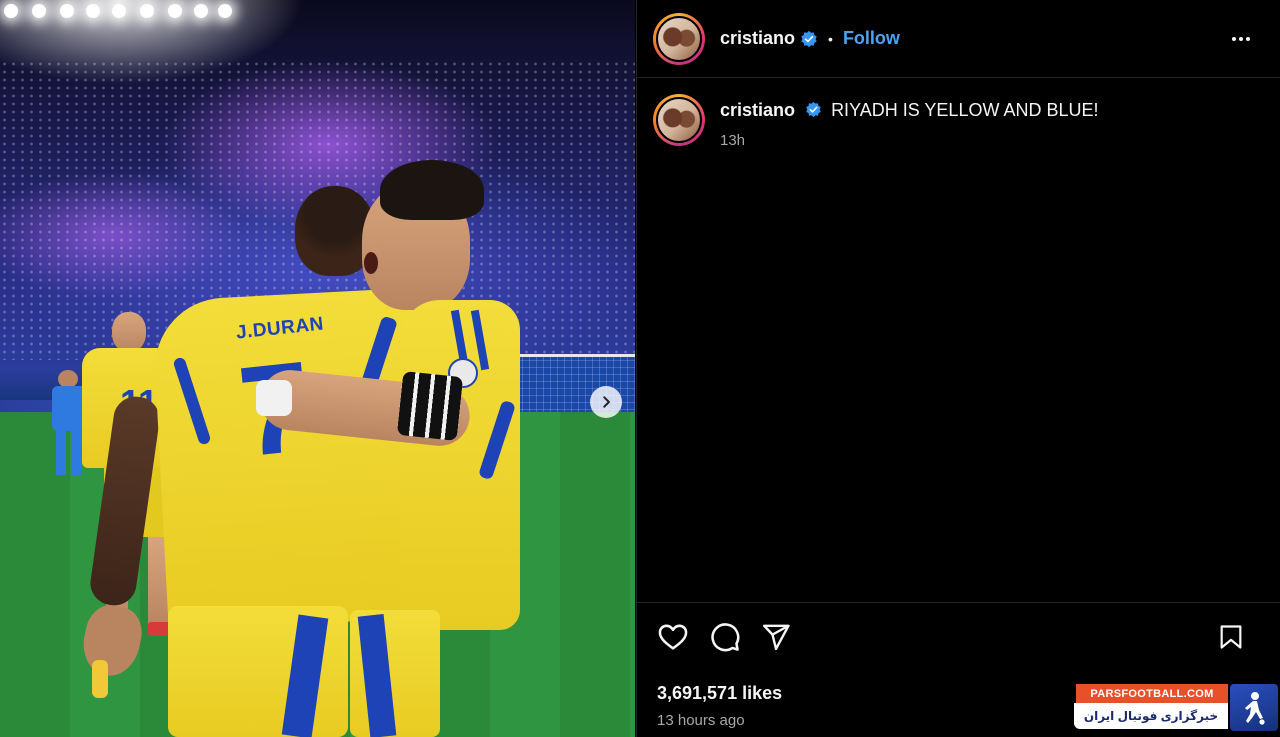 Image resolution: width=1280 pixels, height=737 pixels. I want to click on stadium-lights, so click(120, 13).